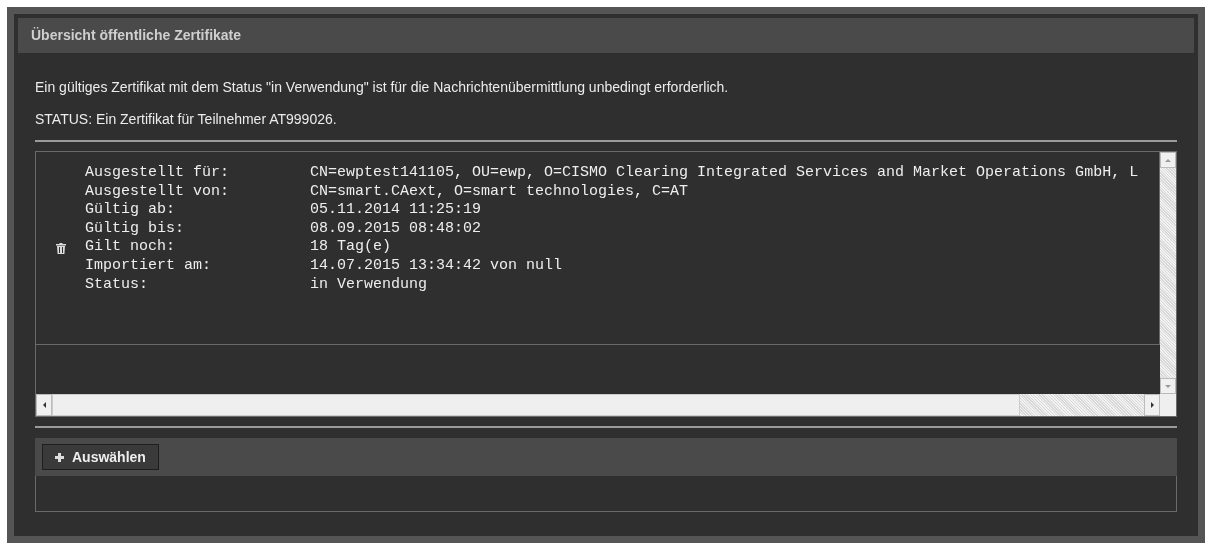 The image size is (1212, 543). Describe the element at coordinates (499, 192) in the screenshot. I see `field-value: CN=smart.CAext, O=smart technologies, C=AT` at that location.